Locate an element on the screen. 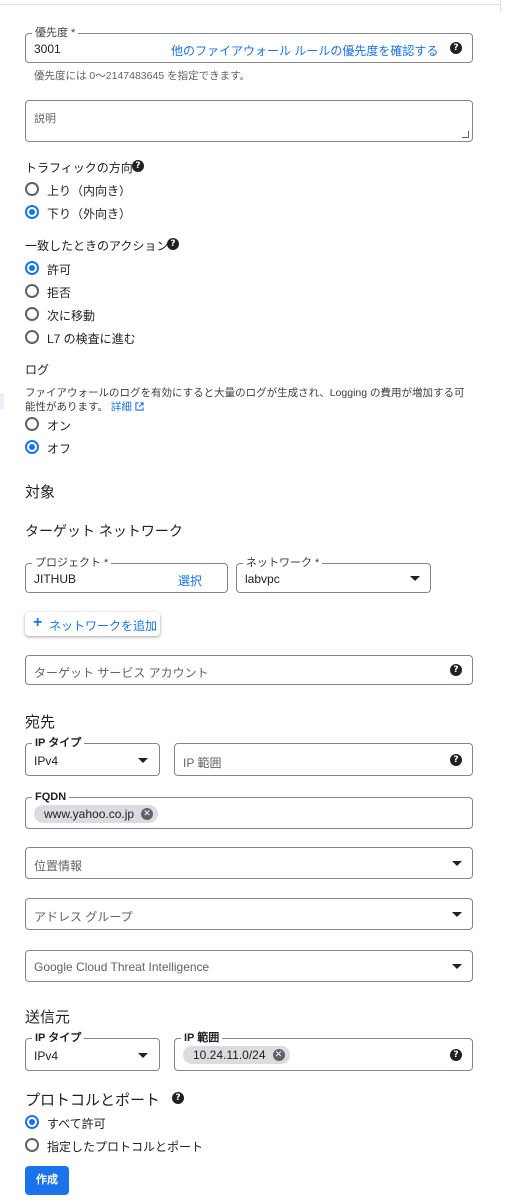 This screenshot has height=1200, width=514. fqdn-chip-label: www.yahoo.co.jp is located at coordinates (89, 814).